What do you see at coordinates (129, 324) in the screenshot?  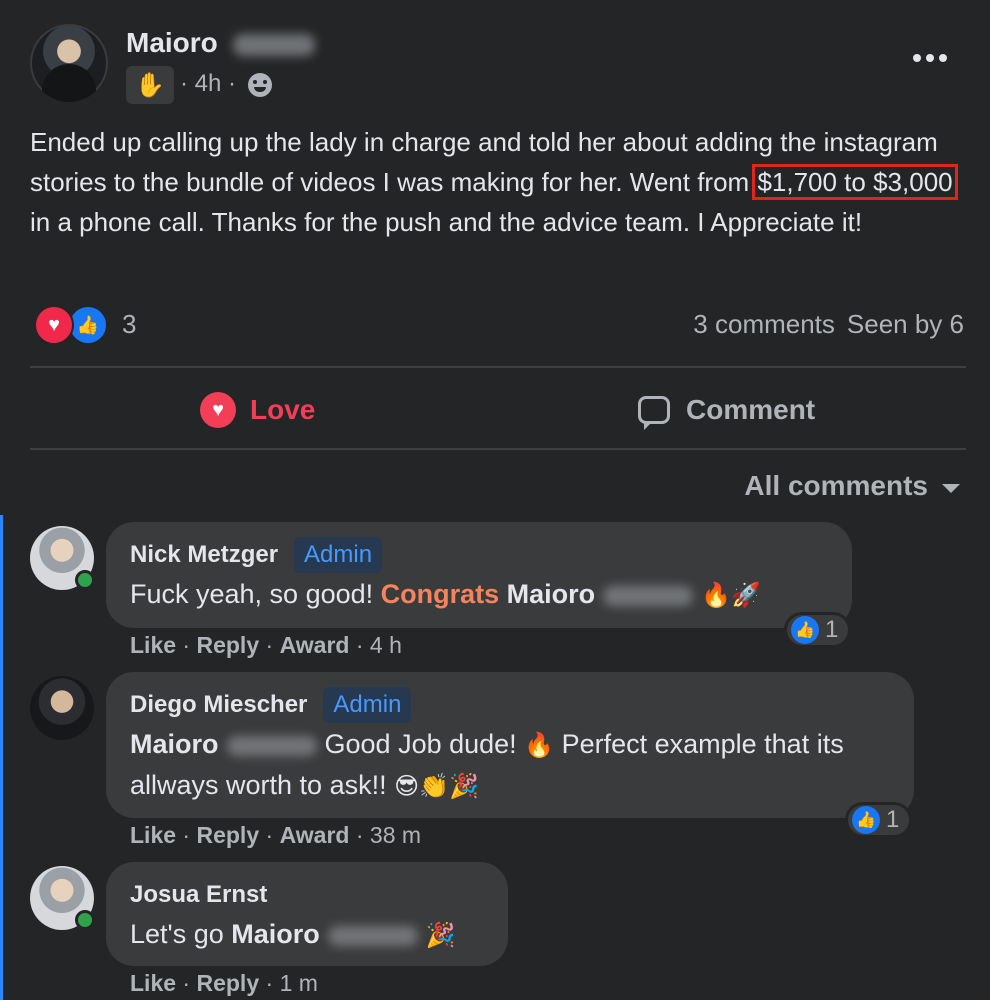 I see `reaction-count: 3` at bounding box center [129, 324].